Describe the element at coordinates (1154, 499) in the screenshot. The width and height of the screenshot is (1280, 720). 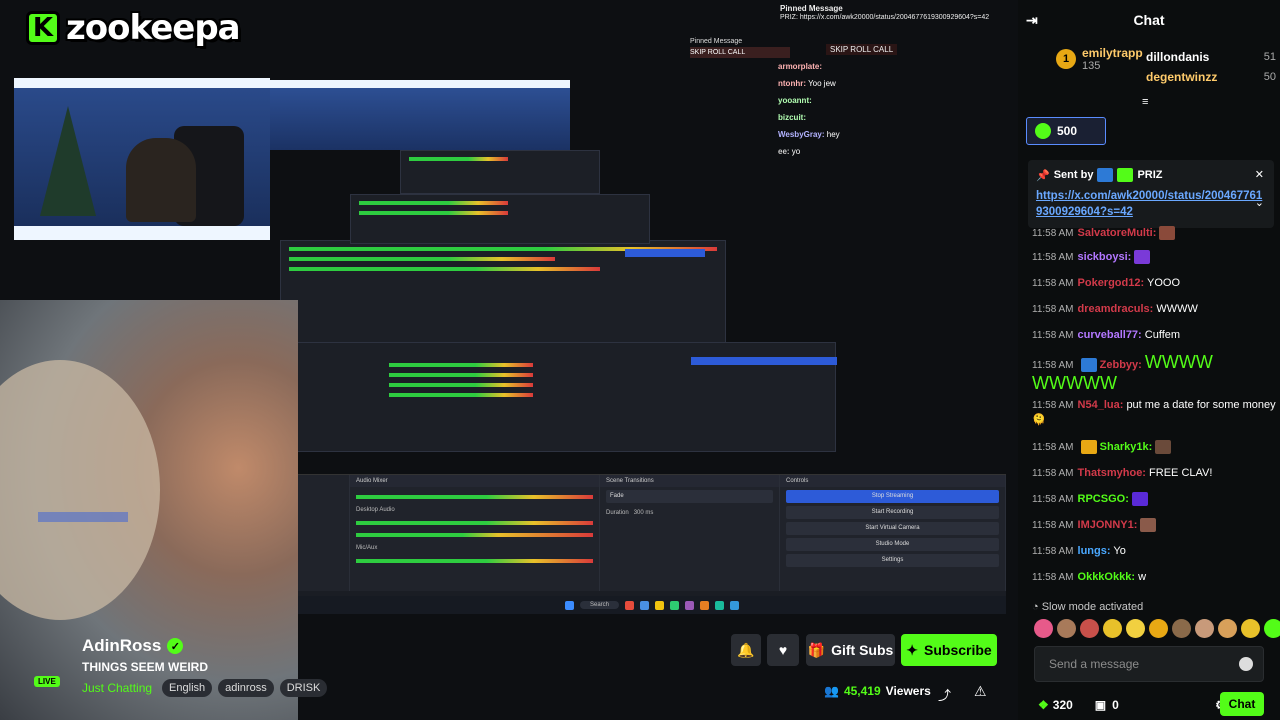
I see `chat-message: 11:58 AM RPCSGO:` at that location.